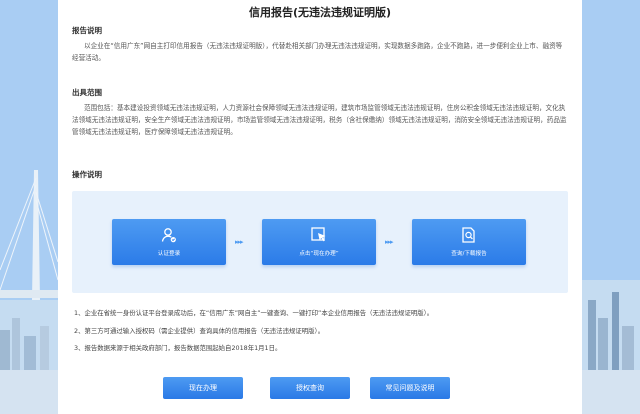  Describe the element at coordinates (87, 92) in the screenshot. I see `scope-heading: 出具范围` at that location.